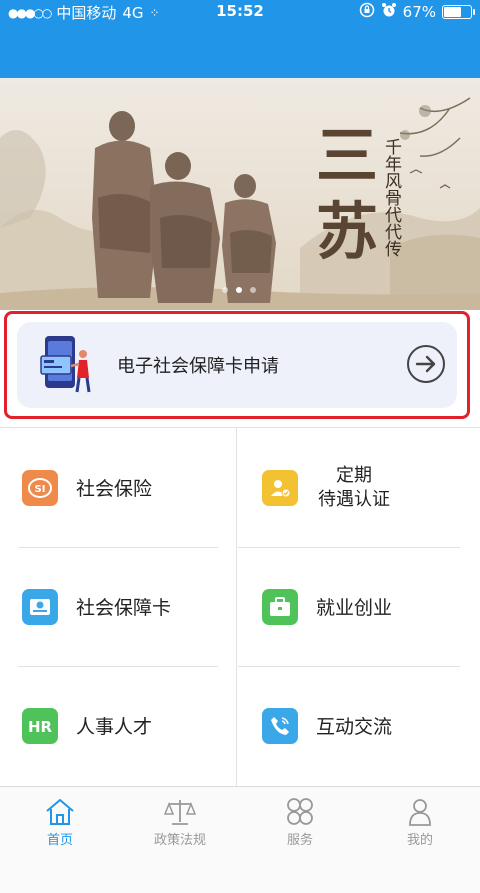 Image resolution: width=480 pixels, height=893 pixels. I want to click on grid-item-social-security-card: 社会保障卡, so click(118, 606).